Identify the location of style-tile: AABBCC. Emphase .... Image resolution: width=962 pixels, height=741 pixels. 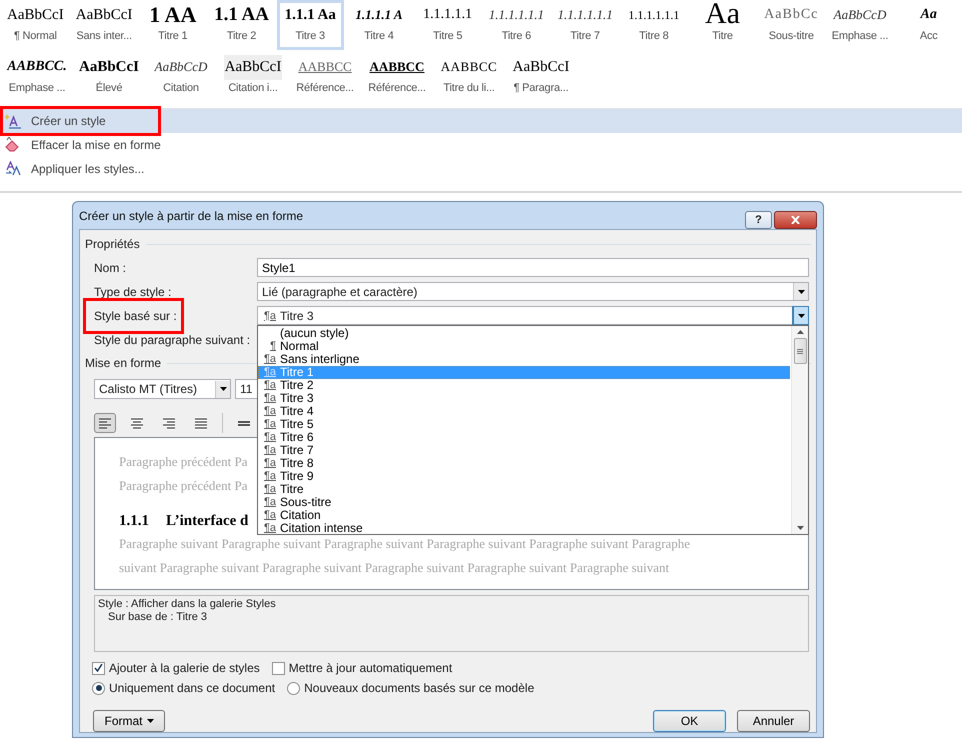
(37, 77).